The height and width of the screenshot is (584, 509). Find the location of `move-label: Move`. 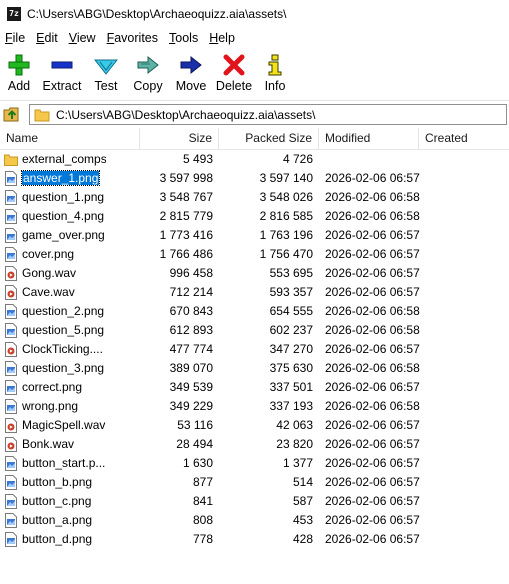

move-label: Move is located at coordinates (191, 86).